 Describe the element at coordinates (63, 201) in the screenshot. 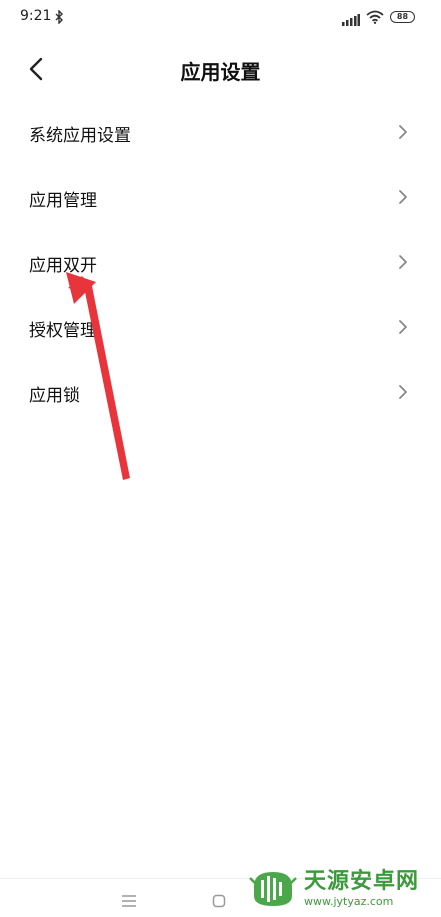

I see `list-item-label: 应用管理` at that location.